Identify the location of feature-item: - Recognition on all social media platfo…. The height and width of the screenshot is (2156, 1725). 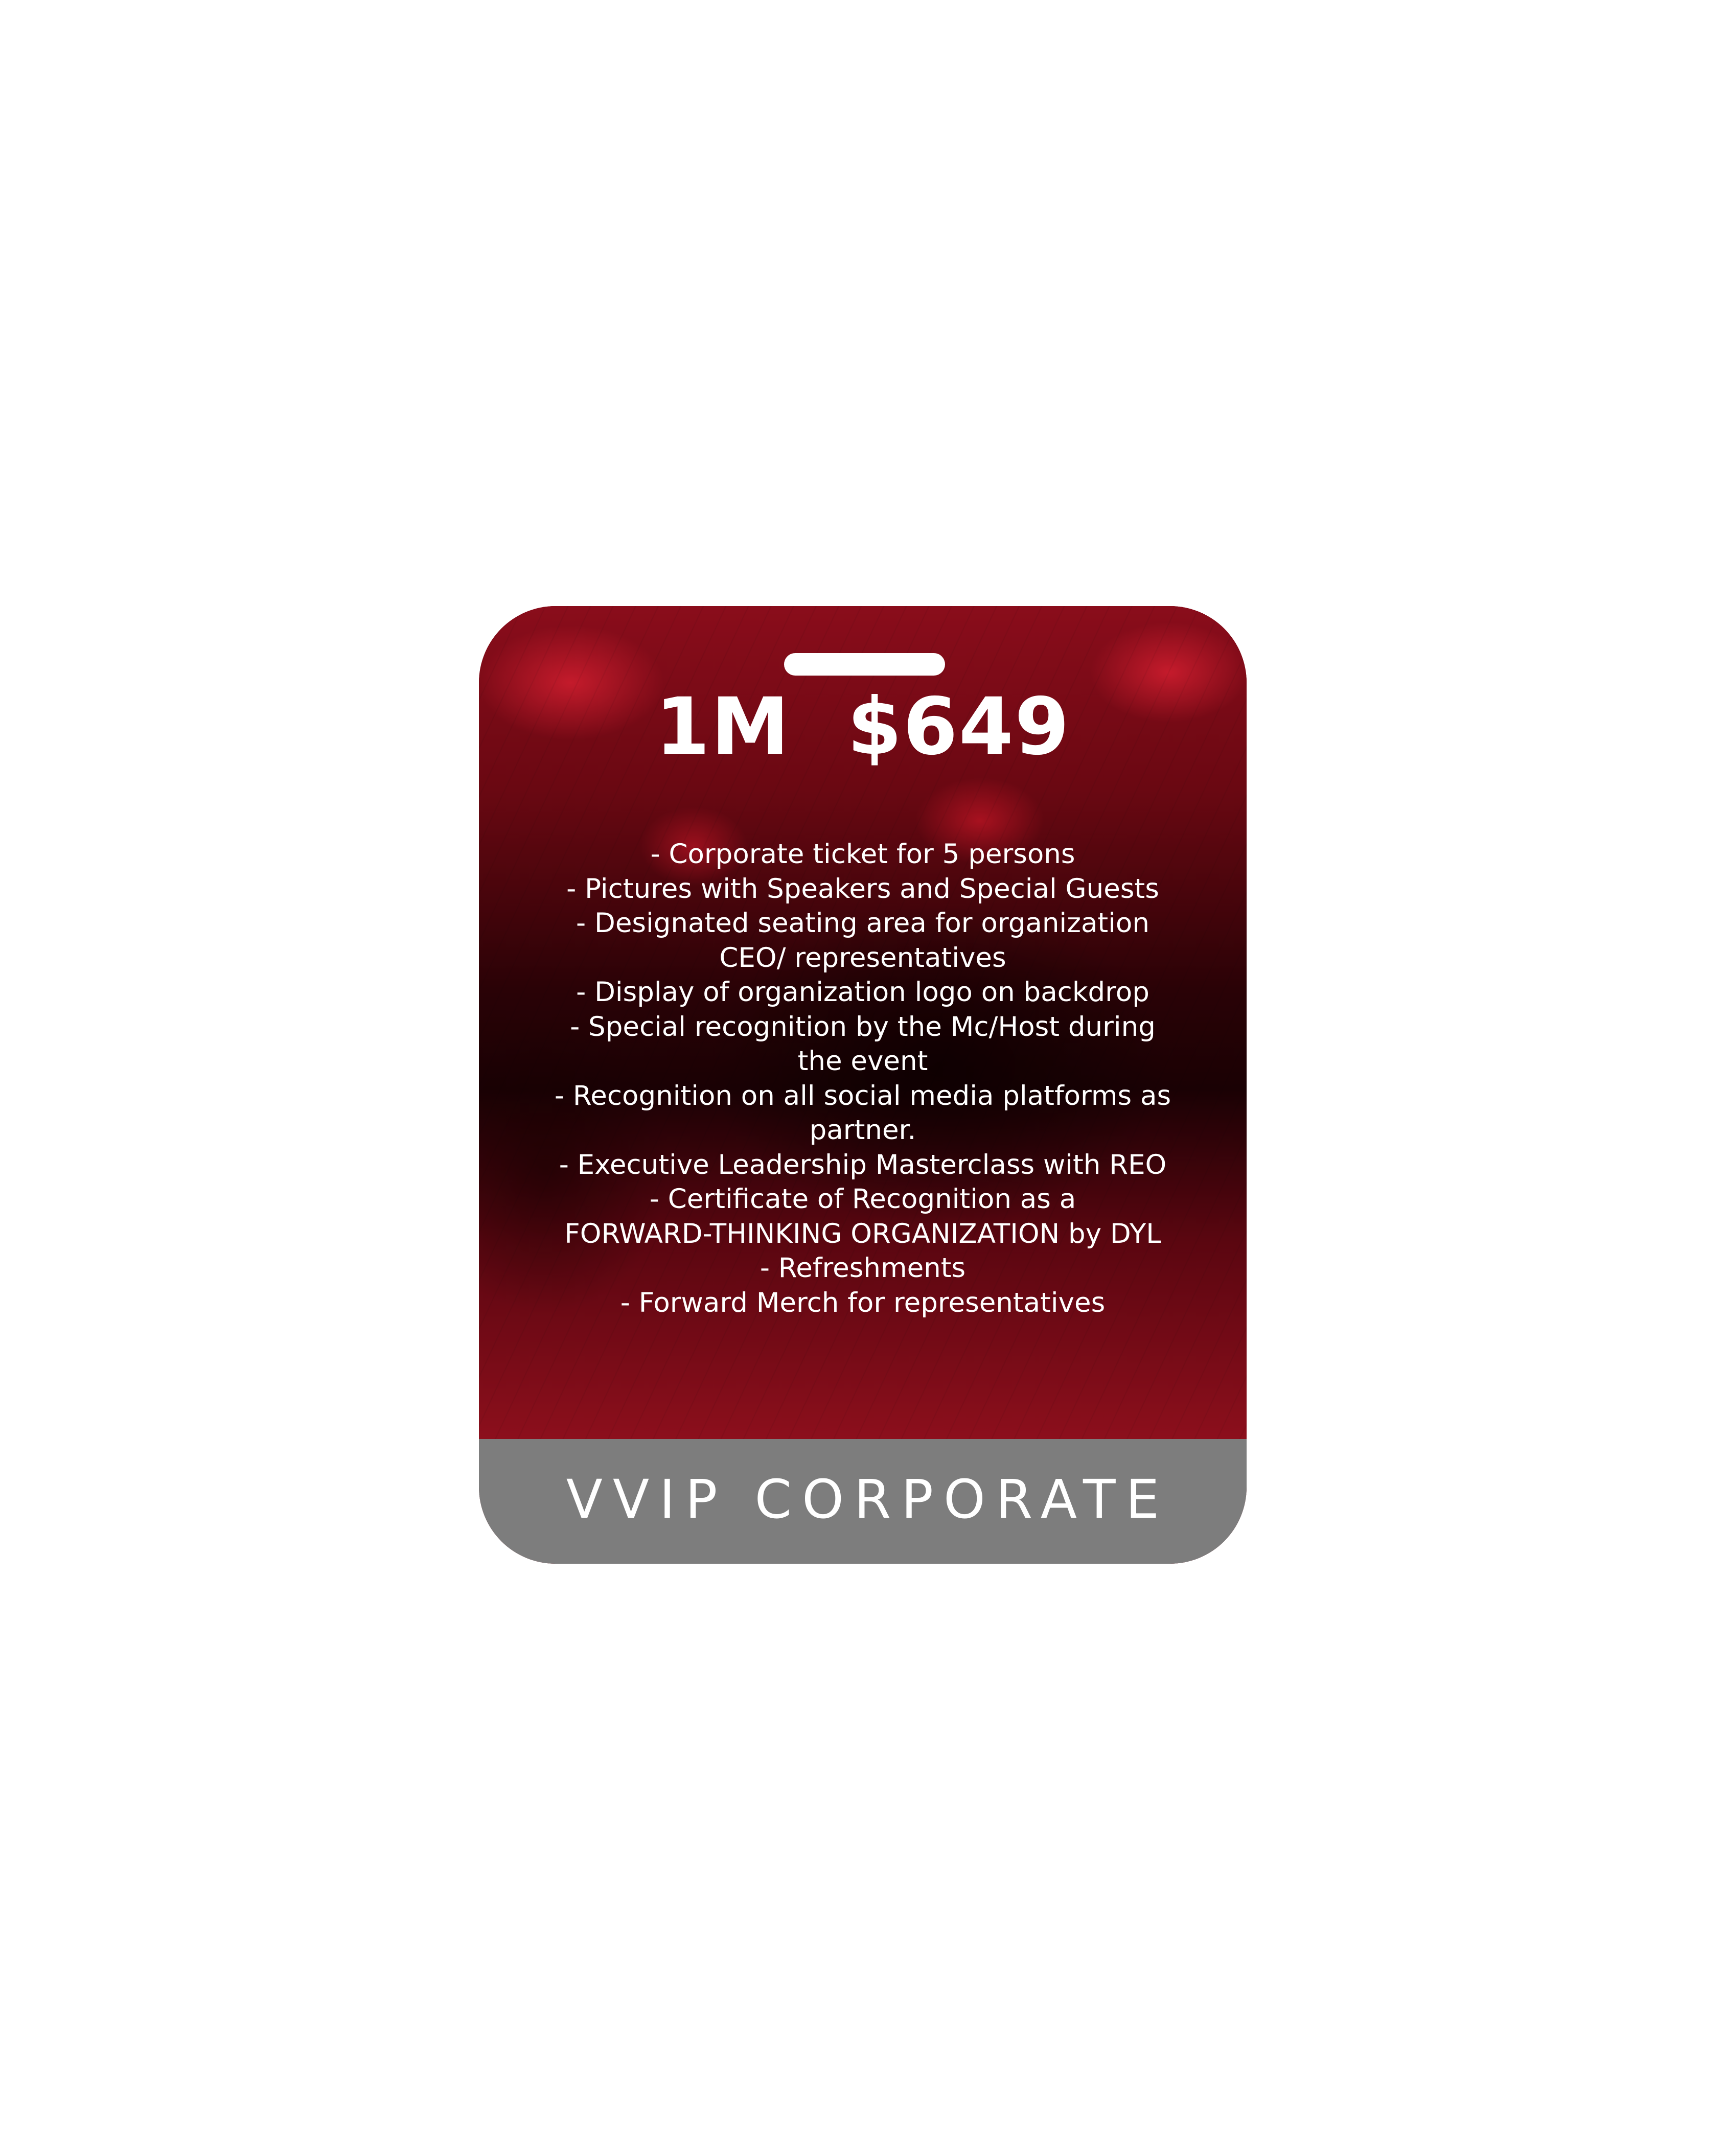
(862, 1113).